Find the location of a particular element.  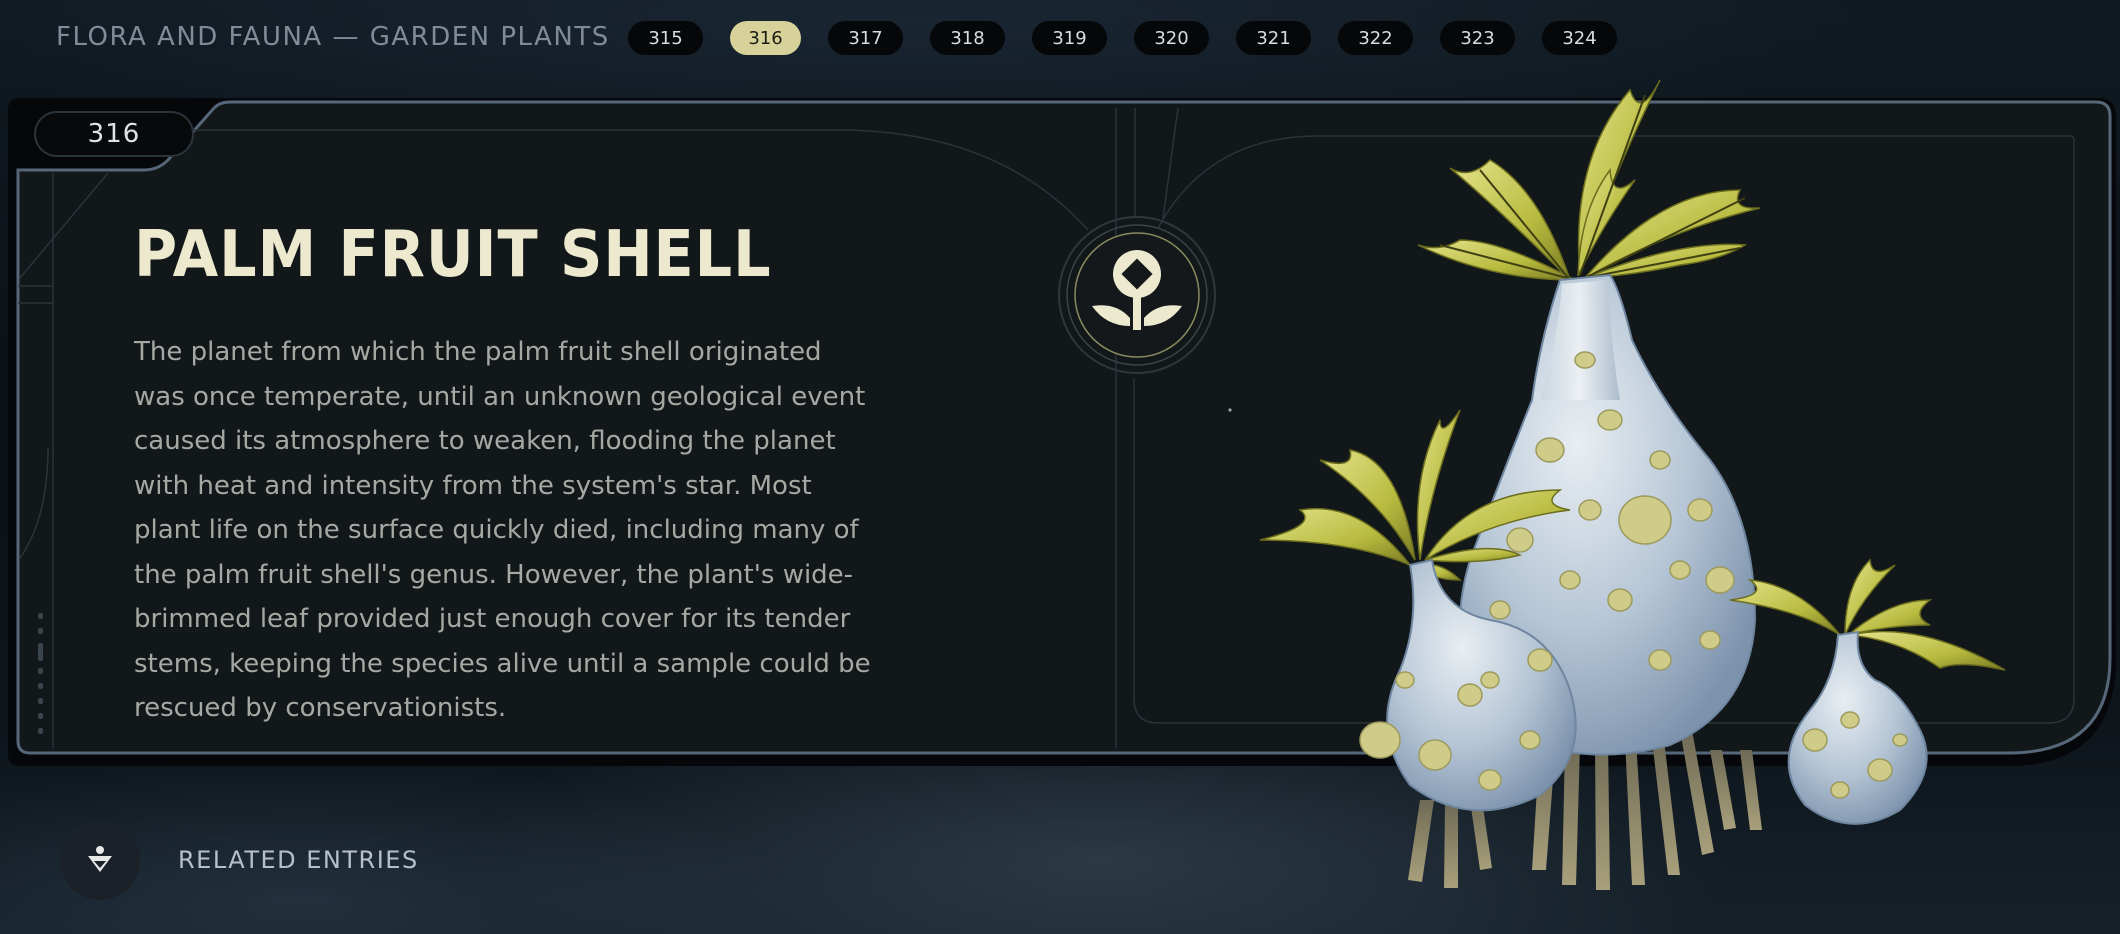

plant-emblem-icon is located at coordinates (1137, 295).